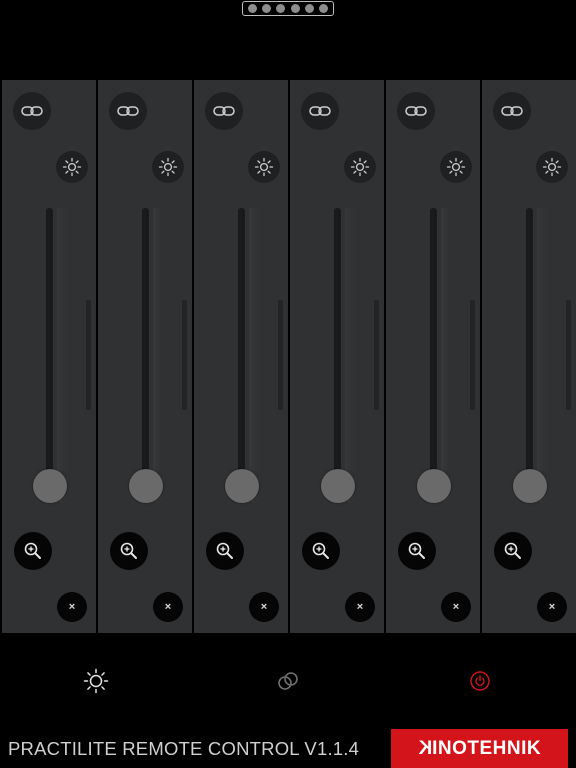 The width and height of the screenshot is (576, 768). I want to click on brand-logo: K INOTEHNIK, so click(479, 748).